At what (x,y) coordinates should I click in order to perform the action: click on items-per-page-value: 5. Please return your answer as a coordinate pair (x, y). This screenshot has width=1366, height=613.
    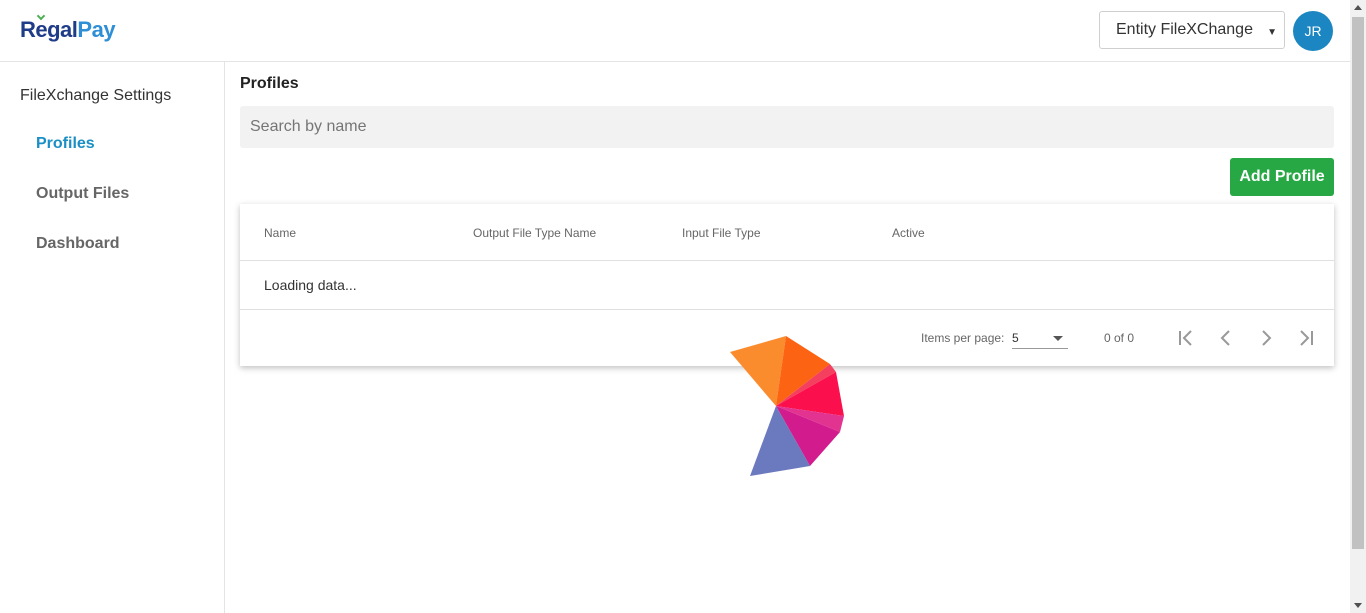
    Looking at the image, I should click on (1015, 338).